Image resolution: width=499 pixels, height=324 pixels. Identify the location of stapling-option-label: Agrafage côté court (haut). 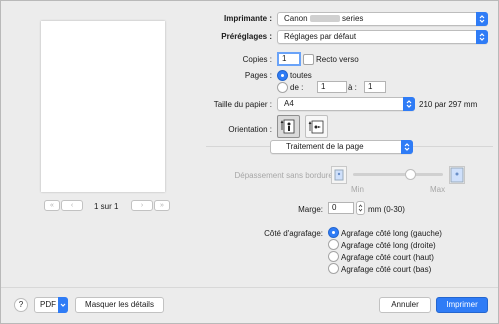
(387, 257).